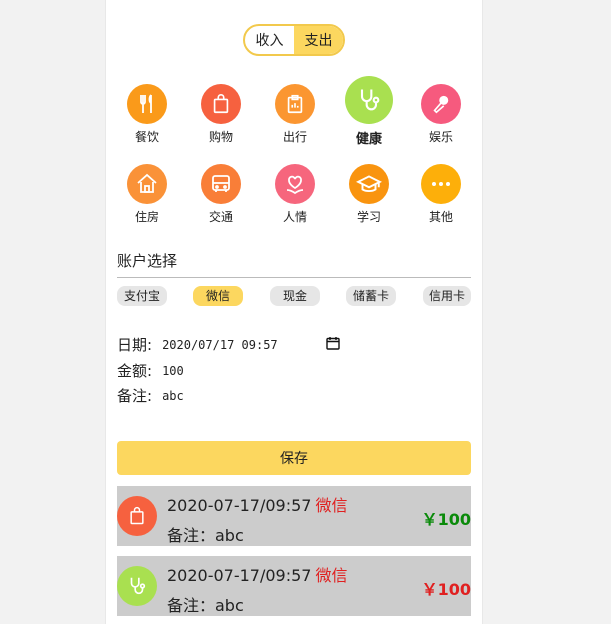  What do you see at coordinates (220, 137) in the screenshot?
I see `category-label: 购物` at bounding box center [220, 137].